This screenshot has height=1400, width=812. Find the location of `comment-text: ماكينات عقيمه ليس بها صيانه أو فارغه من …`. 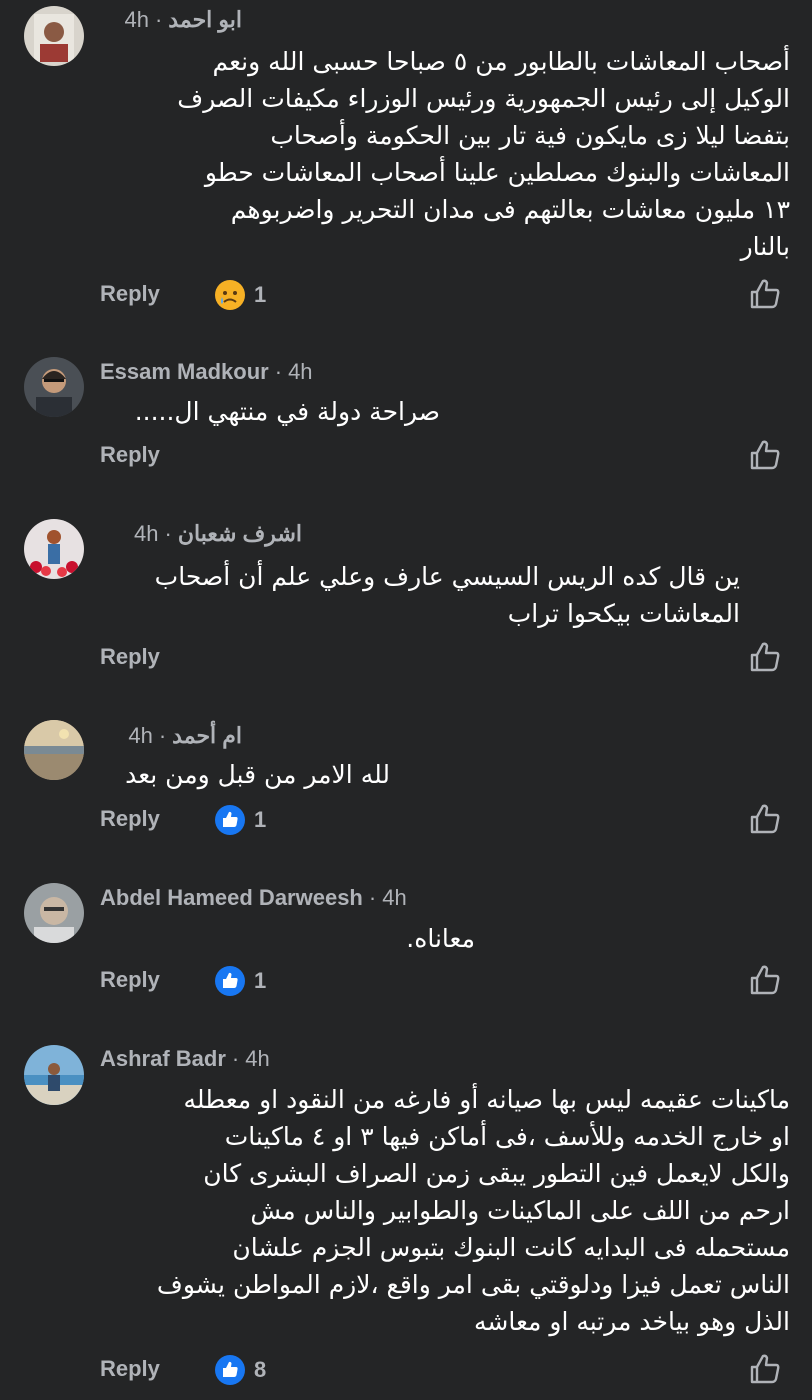

comment-text: ماكينات عقيمه ليس بها صيانه أو فارغه من … is located at coordinates (473, 1210).